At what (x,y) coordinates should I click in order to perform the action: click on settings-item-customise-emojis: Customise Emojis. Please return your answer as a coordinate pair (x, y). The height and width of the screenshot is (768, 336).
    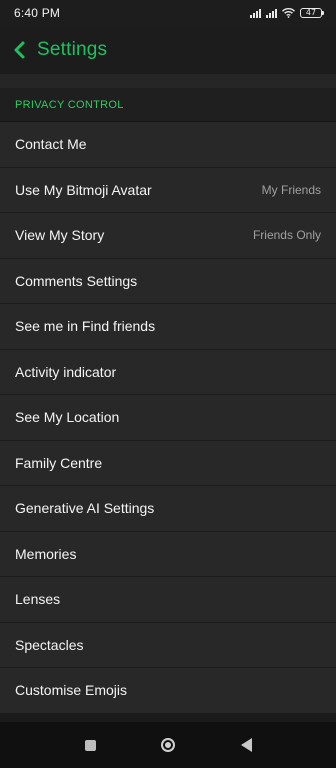
    Looking at the image, I should click on (168, 691).